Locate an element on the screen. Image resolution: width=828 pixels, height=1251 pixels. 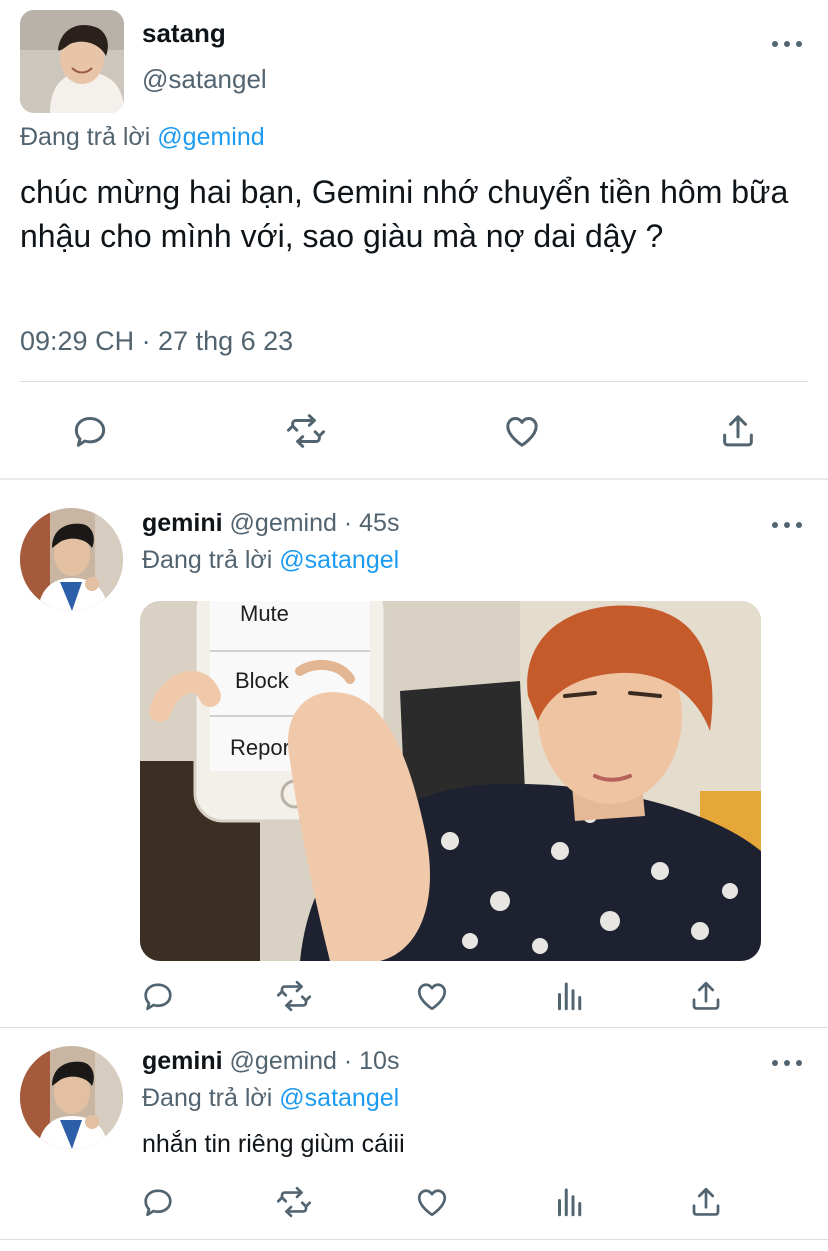
tweet-actions is located at coordinates (414, 431).